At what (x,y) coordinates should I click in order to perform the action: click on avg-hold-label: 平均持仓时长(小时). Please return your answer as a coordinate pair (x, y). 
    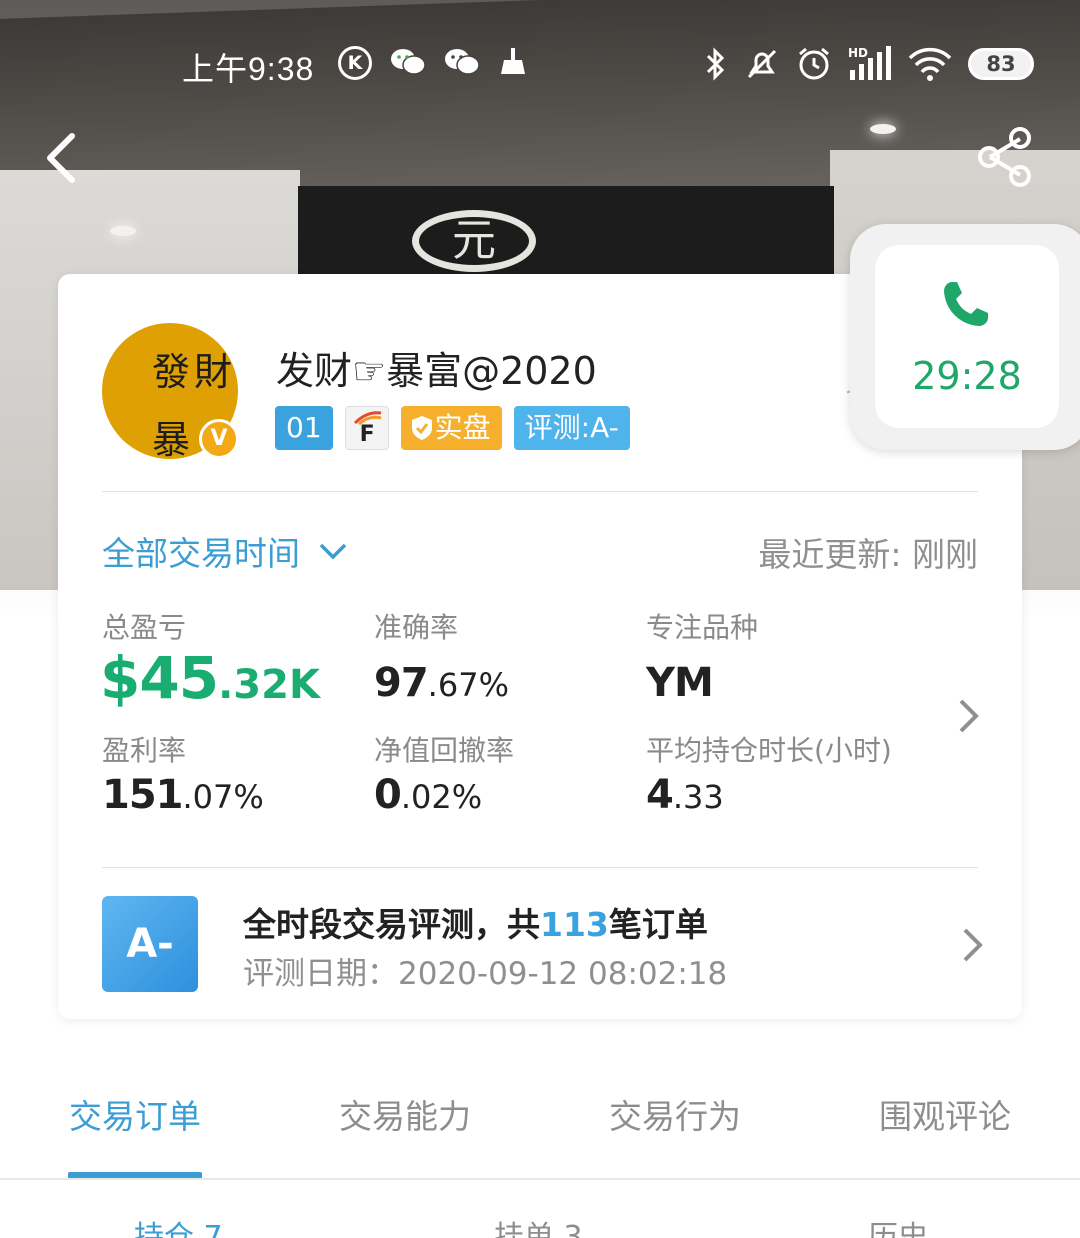
    Looking at the image, I should click on (769, 750).